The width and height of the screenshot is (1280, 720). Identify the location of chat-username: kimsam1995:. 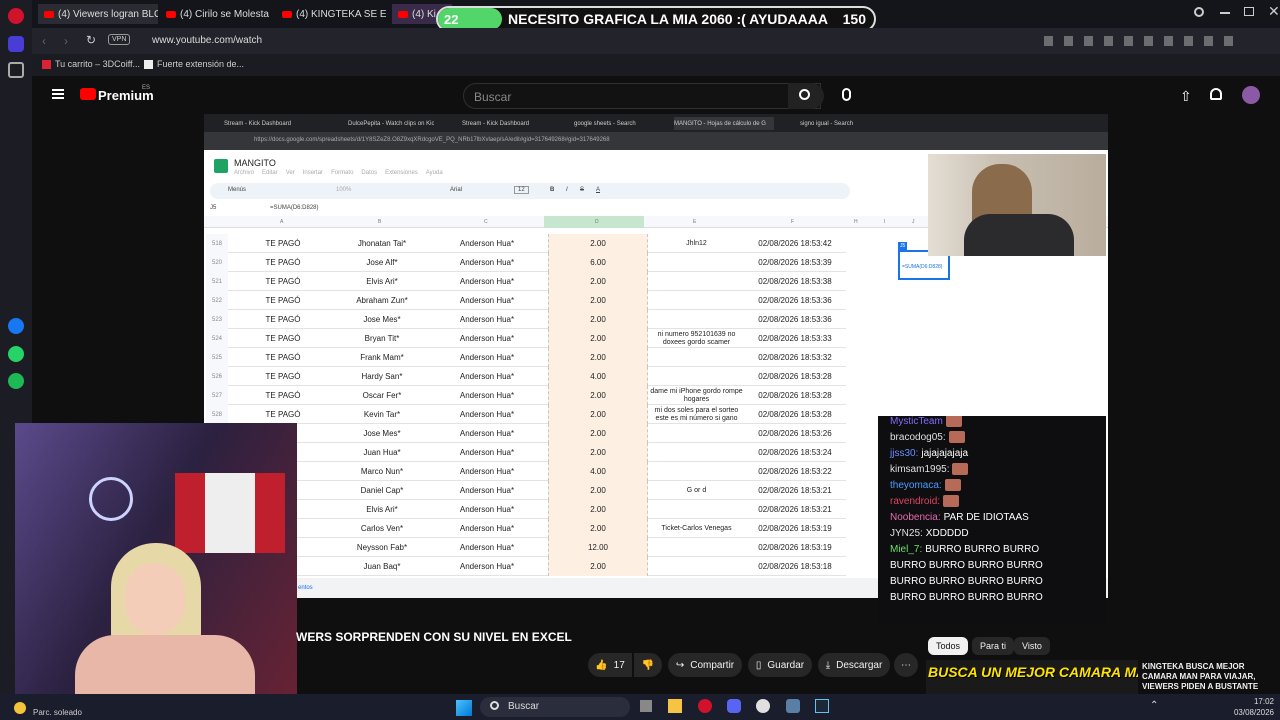
(919, 469).